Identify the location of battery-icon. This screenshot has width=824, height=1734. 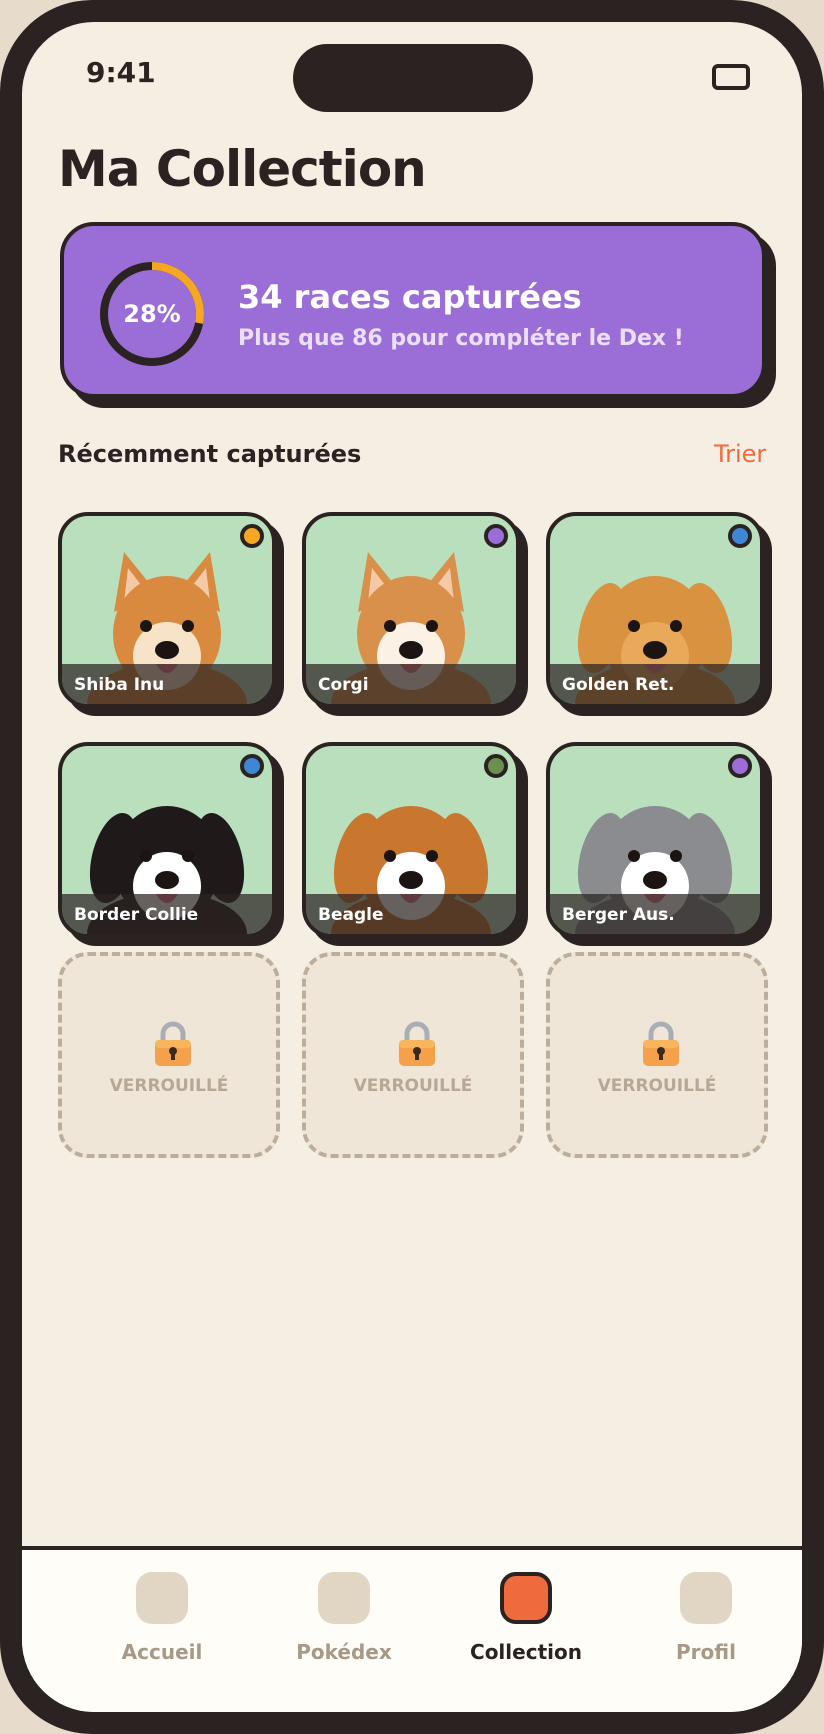
(731, 77).